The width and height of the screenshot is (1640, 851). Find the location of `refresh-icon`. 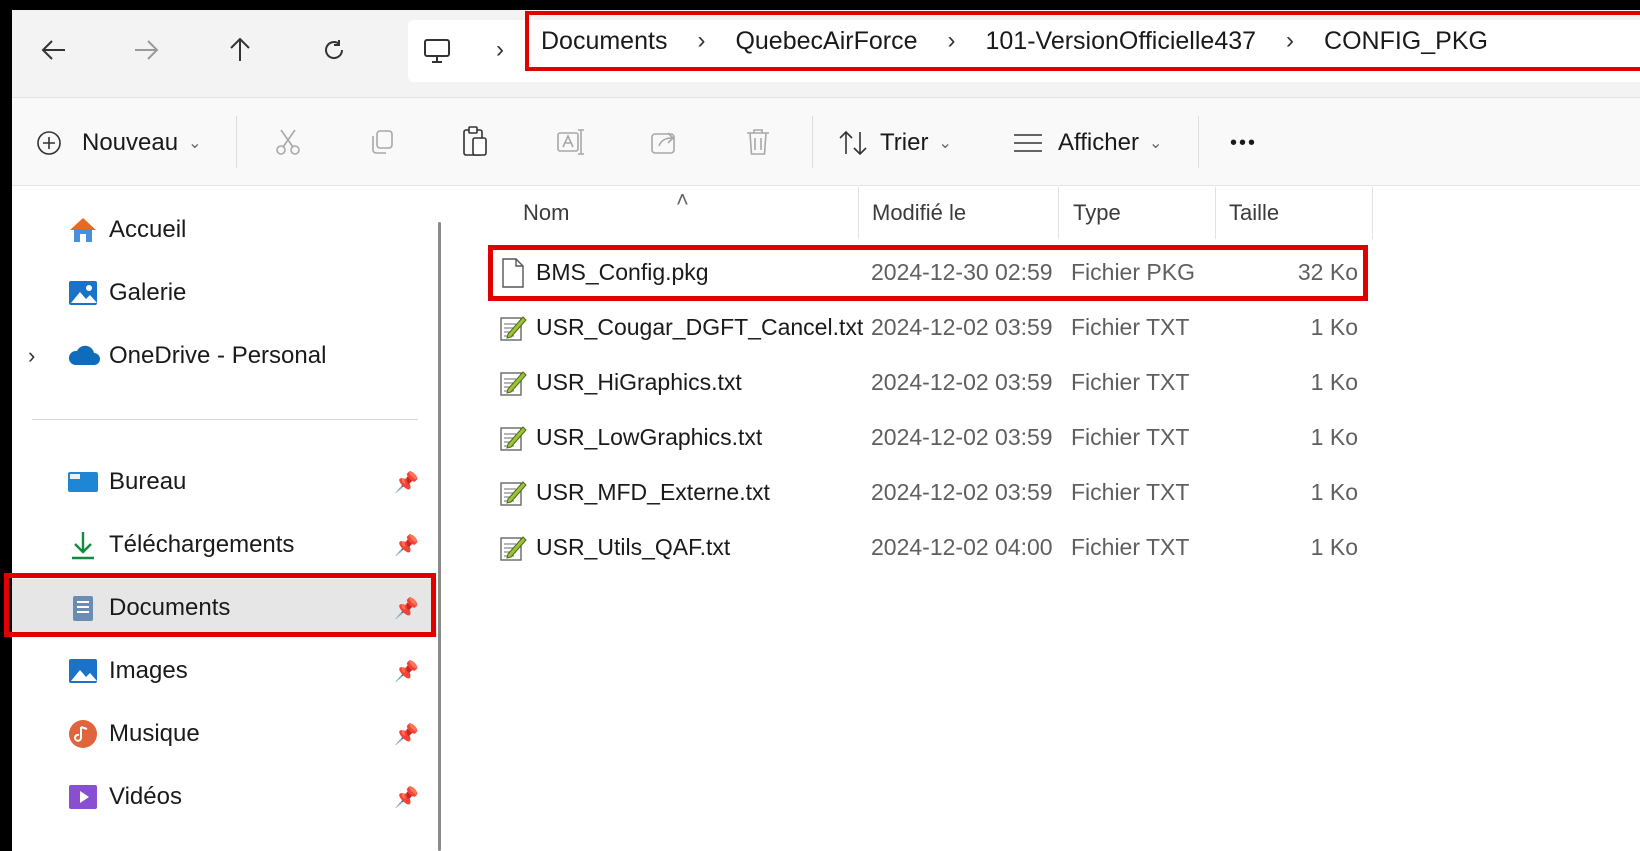

refresh-icon is located at coordinates (334, 49).